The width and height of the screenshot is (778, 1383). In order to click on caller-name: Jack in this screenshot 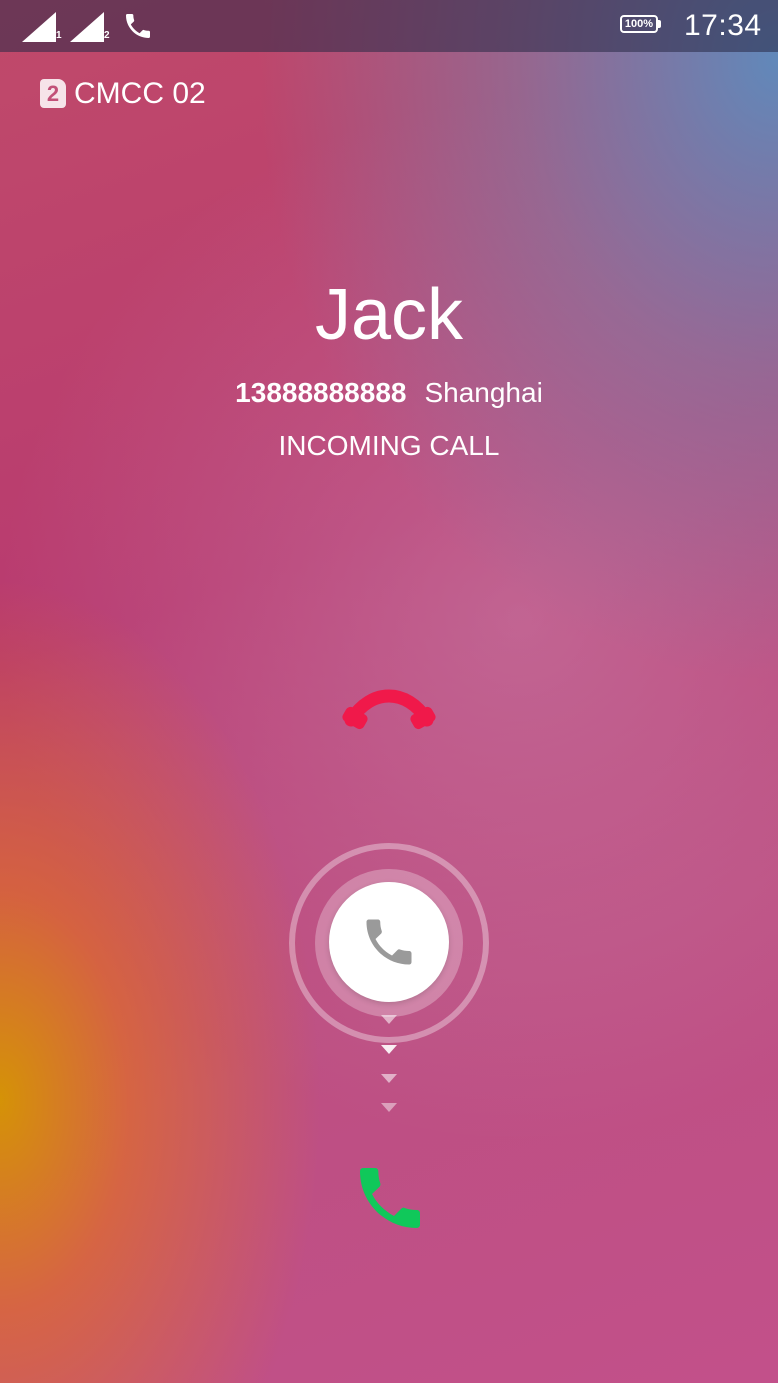, I will do `click(389, 315)`.